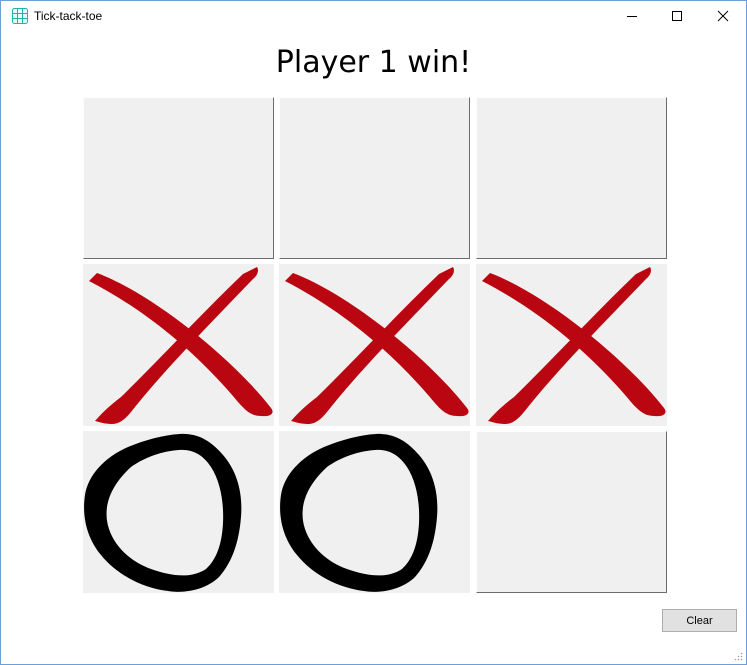  I want to click on maximize-icon, so click(677, 16).